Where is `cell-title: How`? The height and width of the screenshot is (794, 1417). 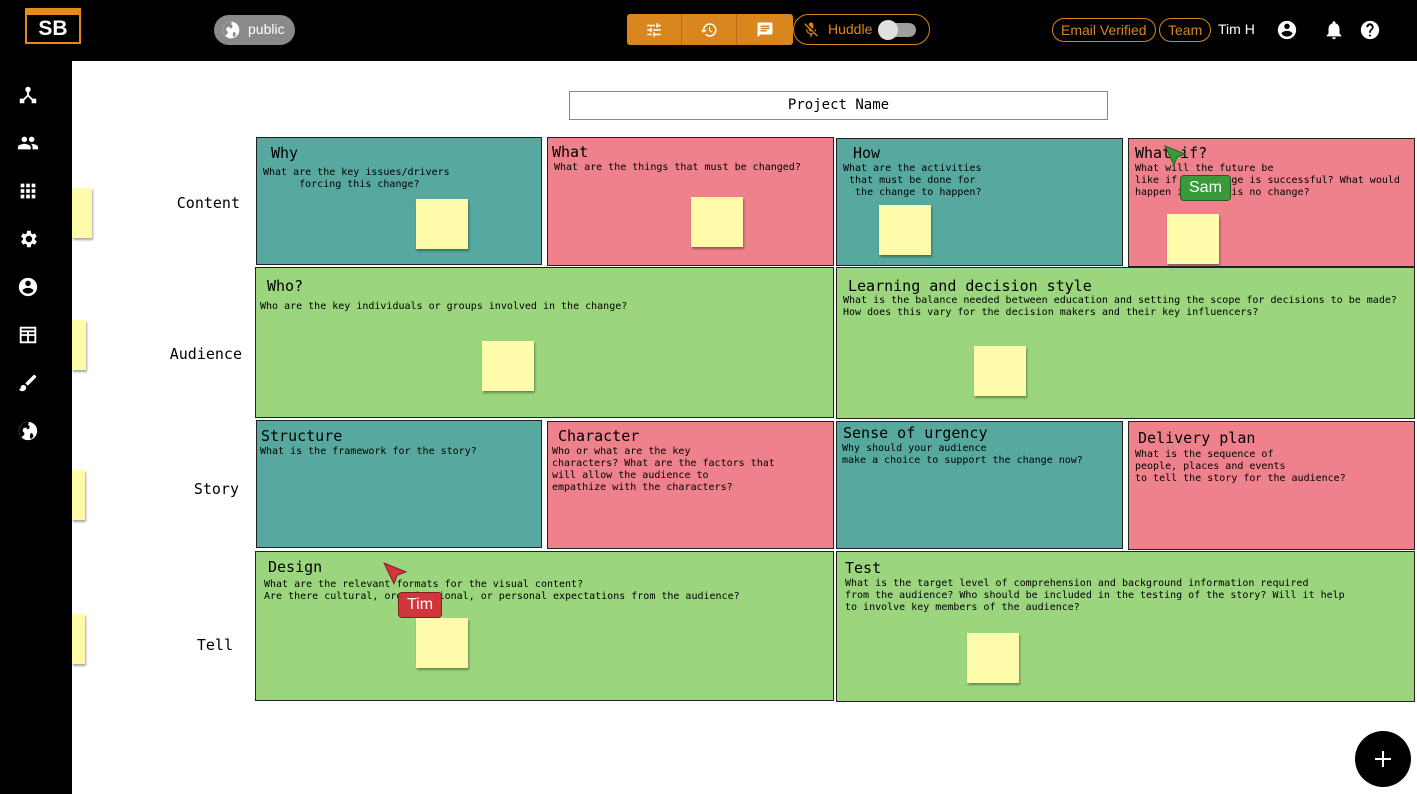 cell-title: How is located at coordinates (867, 153).